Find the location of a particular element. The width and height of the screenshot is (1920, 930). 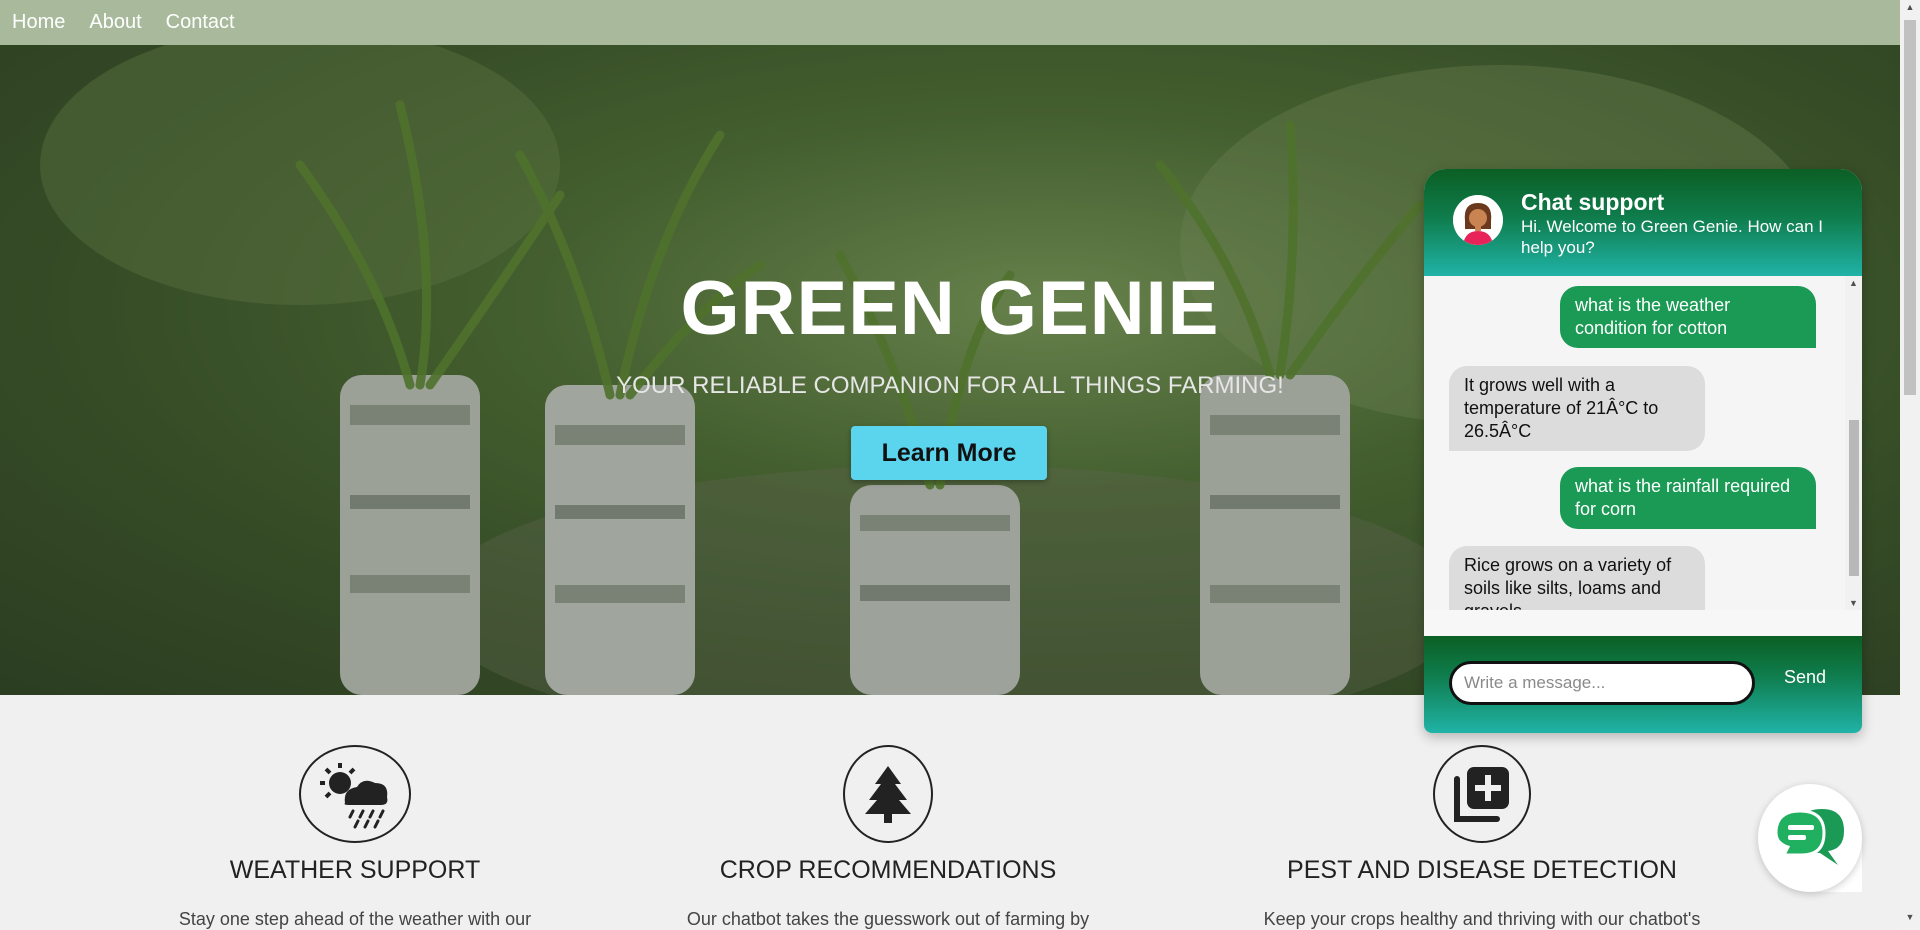

feature-title: PEST AND DISEASE DETECTION is located at coordinates (1482, 870).